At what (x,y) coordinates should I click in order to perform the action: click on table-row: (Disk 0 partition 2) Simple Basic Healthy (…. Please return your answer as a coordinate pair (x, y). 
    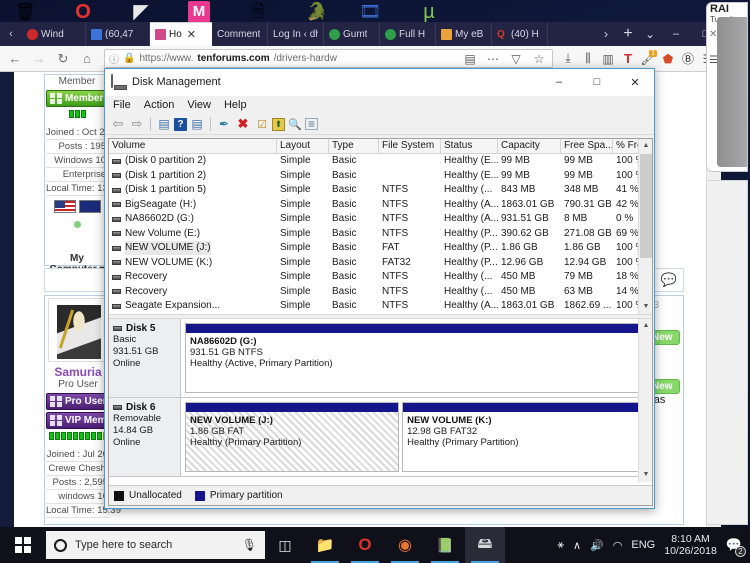
    Looking at the image, I should click on (380, 161).